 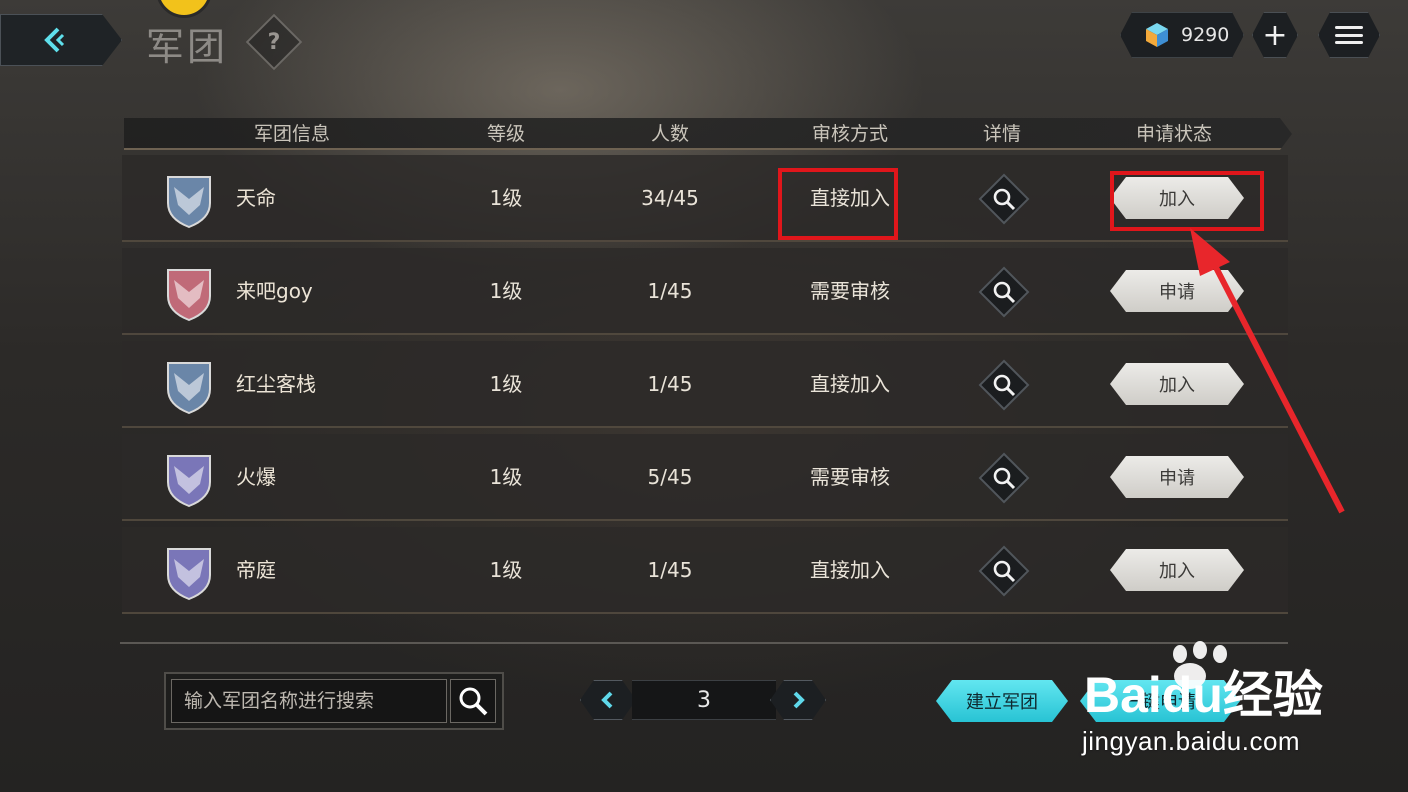 I want to click on quick-apply-button: 一键申请, so click(x=1160, y=701).